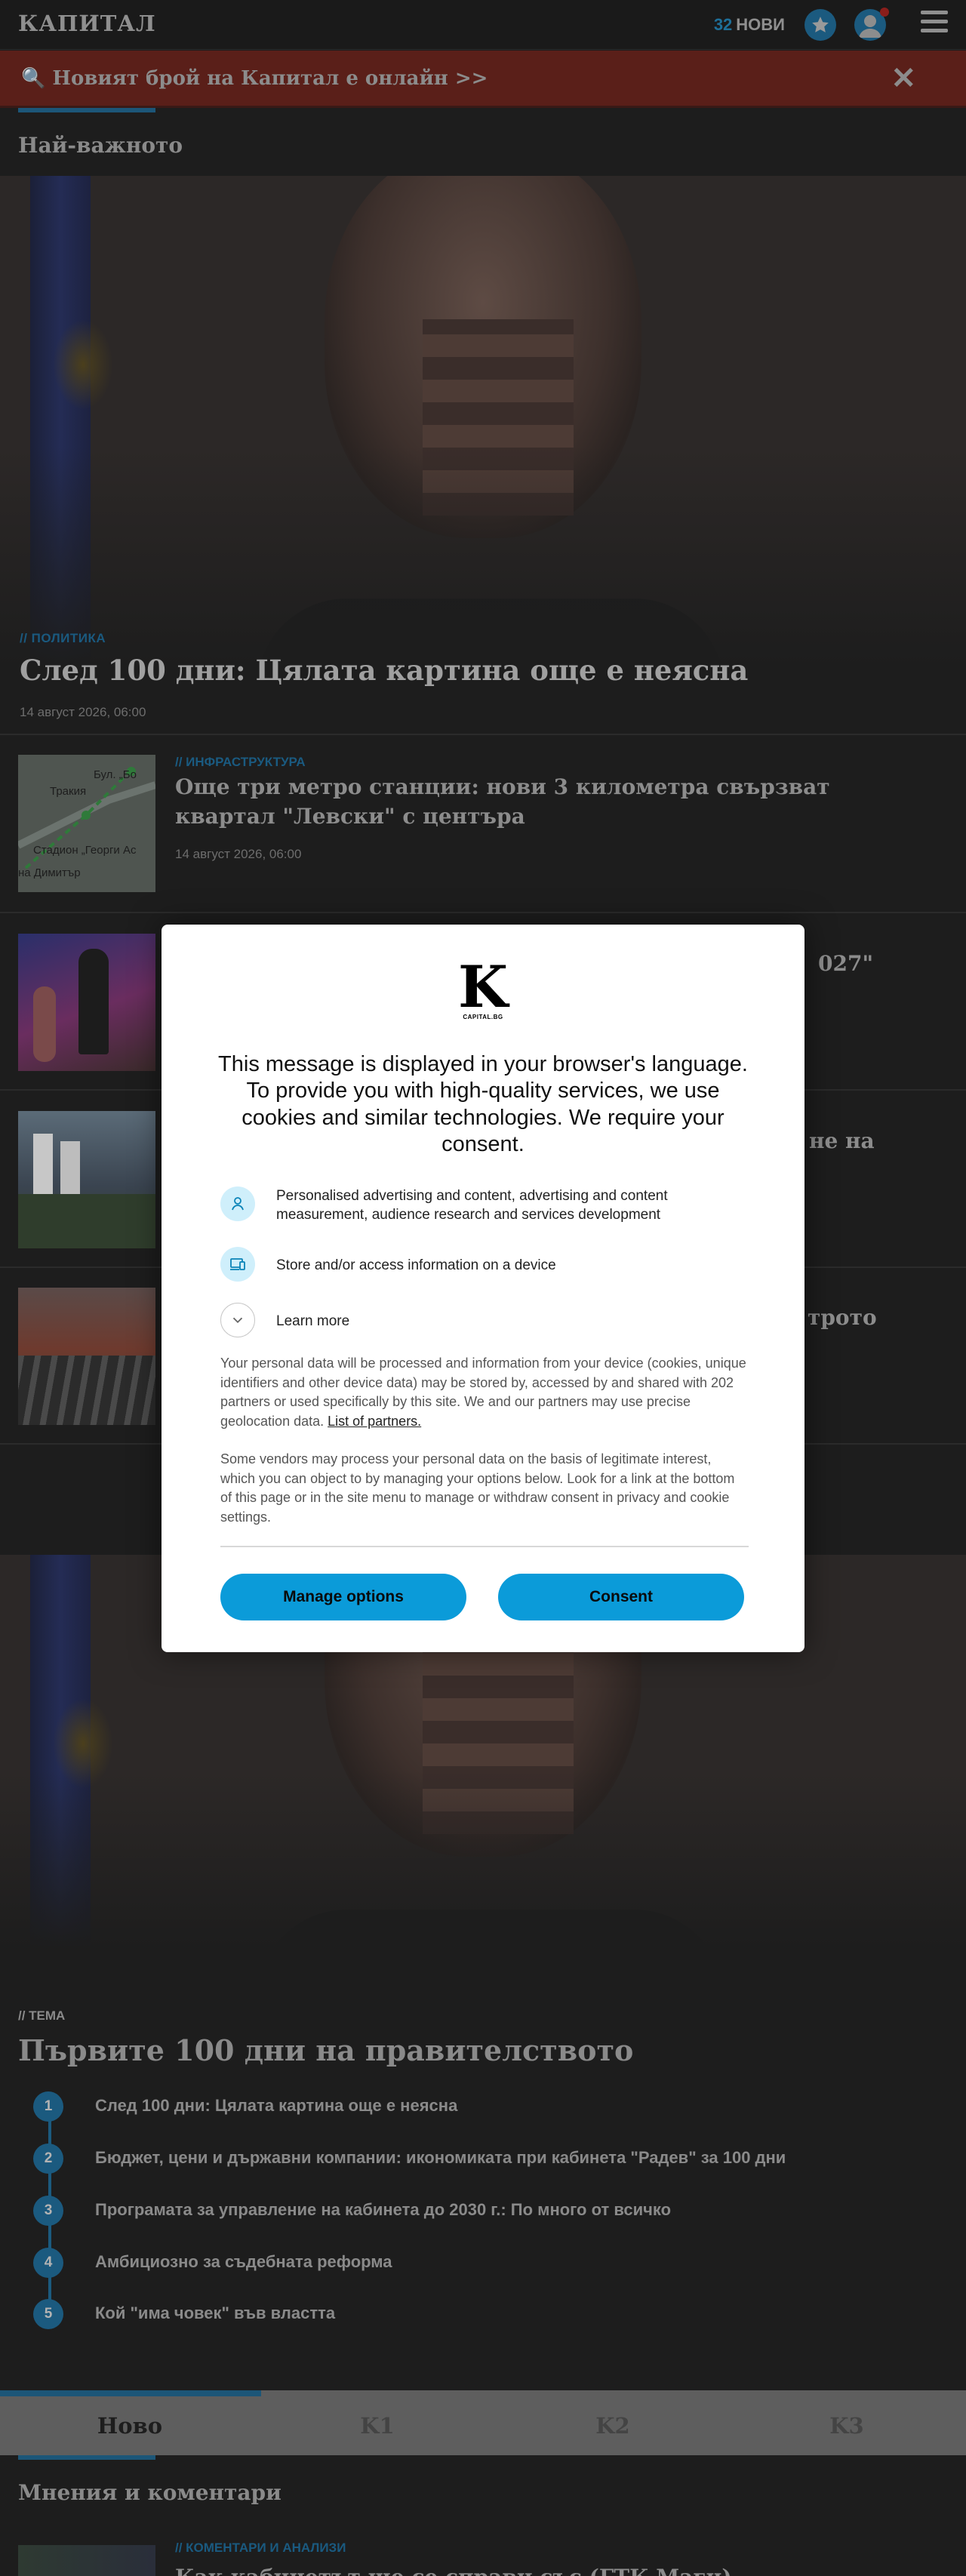 The width and height of the screenshot is (966, 2576). I want to click on topic-number: 4, so click(48, 2263).